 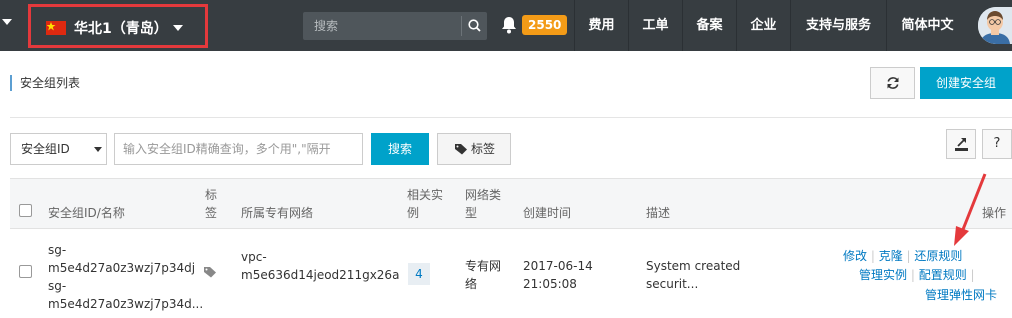 I want to click on modify-link: 修改, so click(x=855, y=256).